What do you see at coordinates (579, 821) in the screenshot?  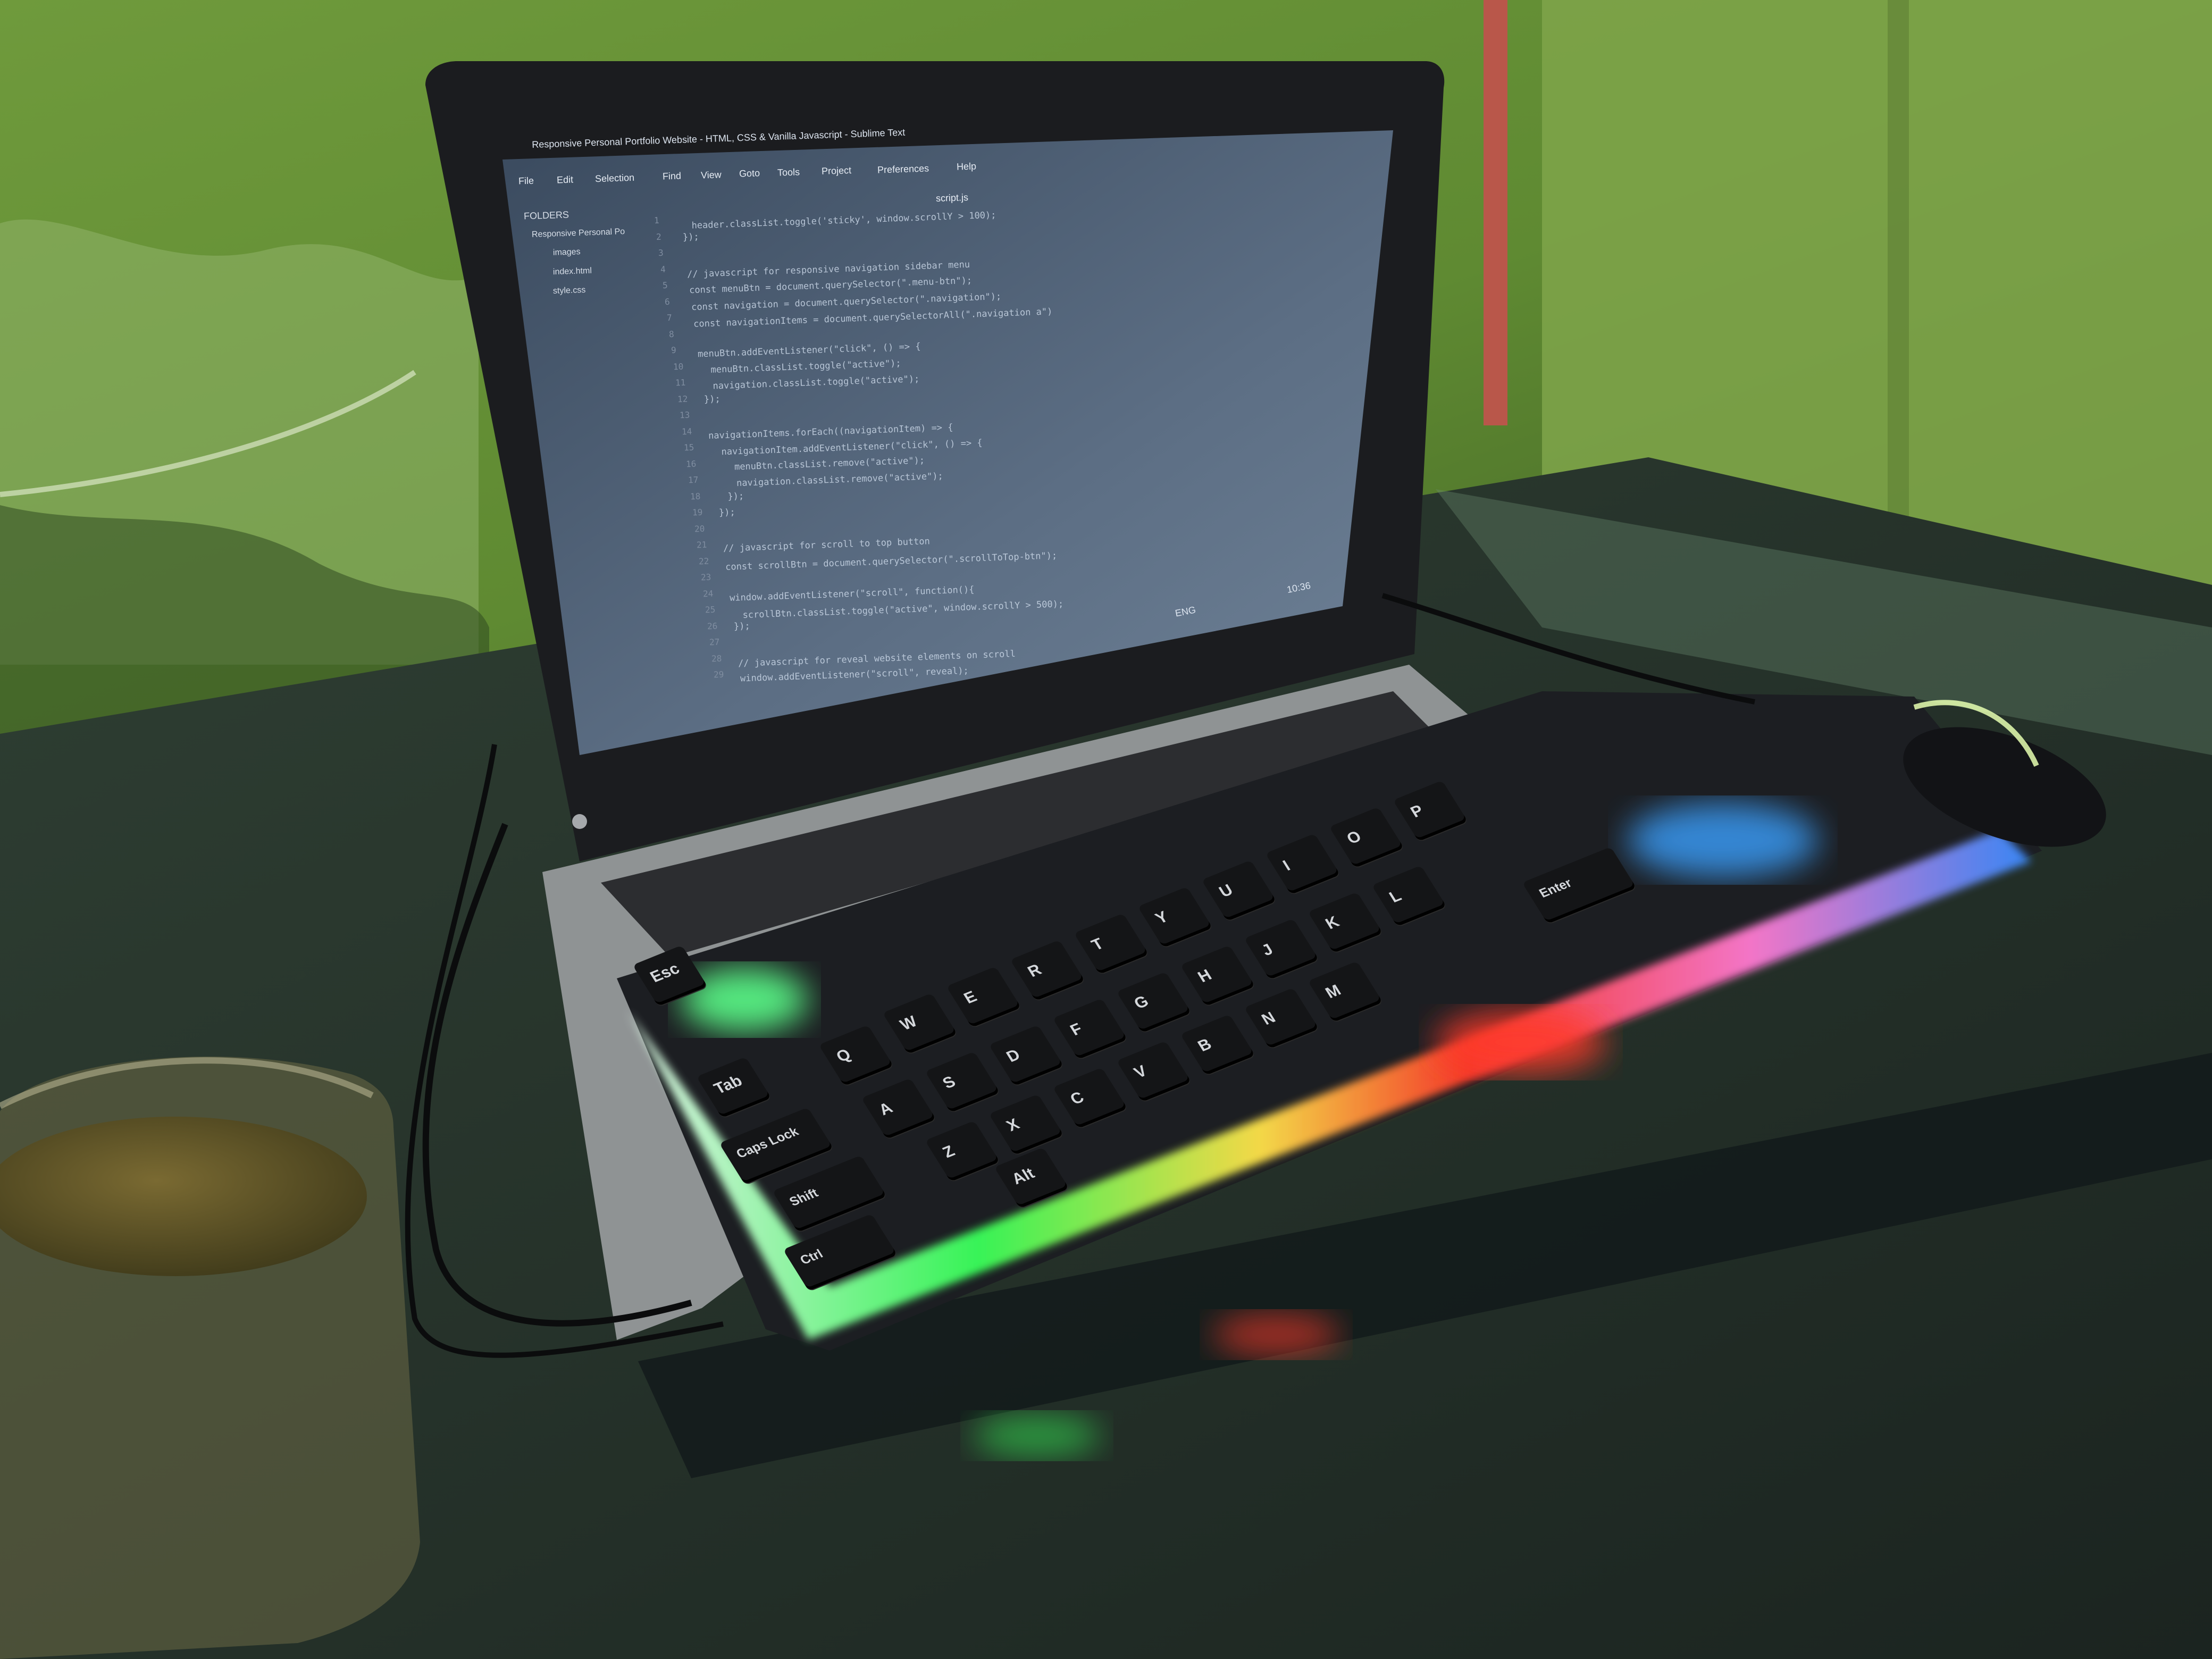 I see `laptop-power-led` at bounding box center [579, 821].